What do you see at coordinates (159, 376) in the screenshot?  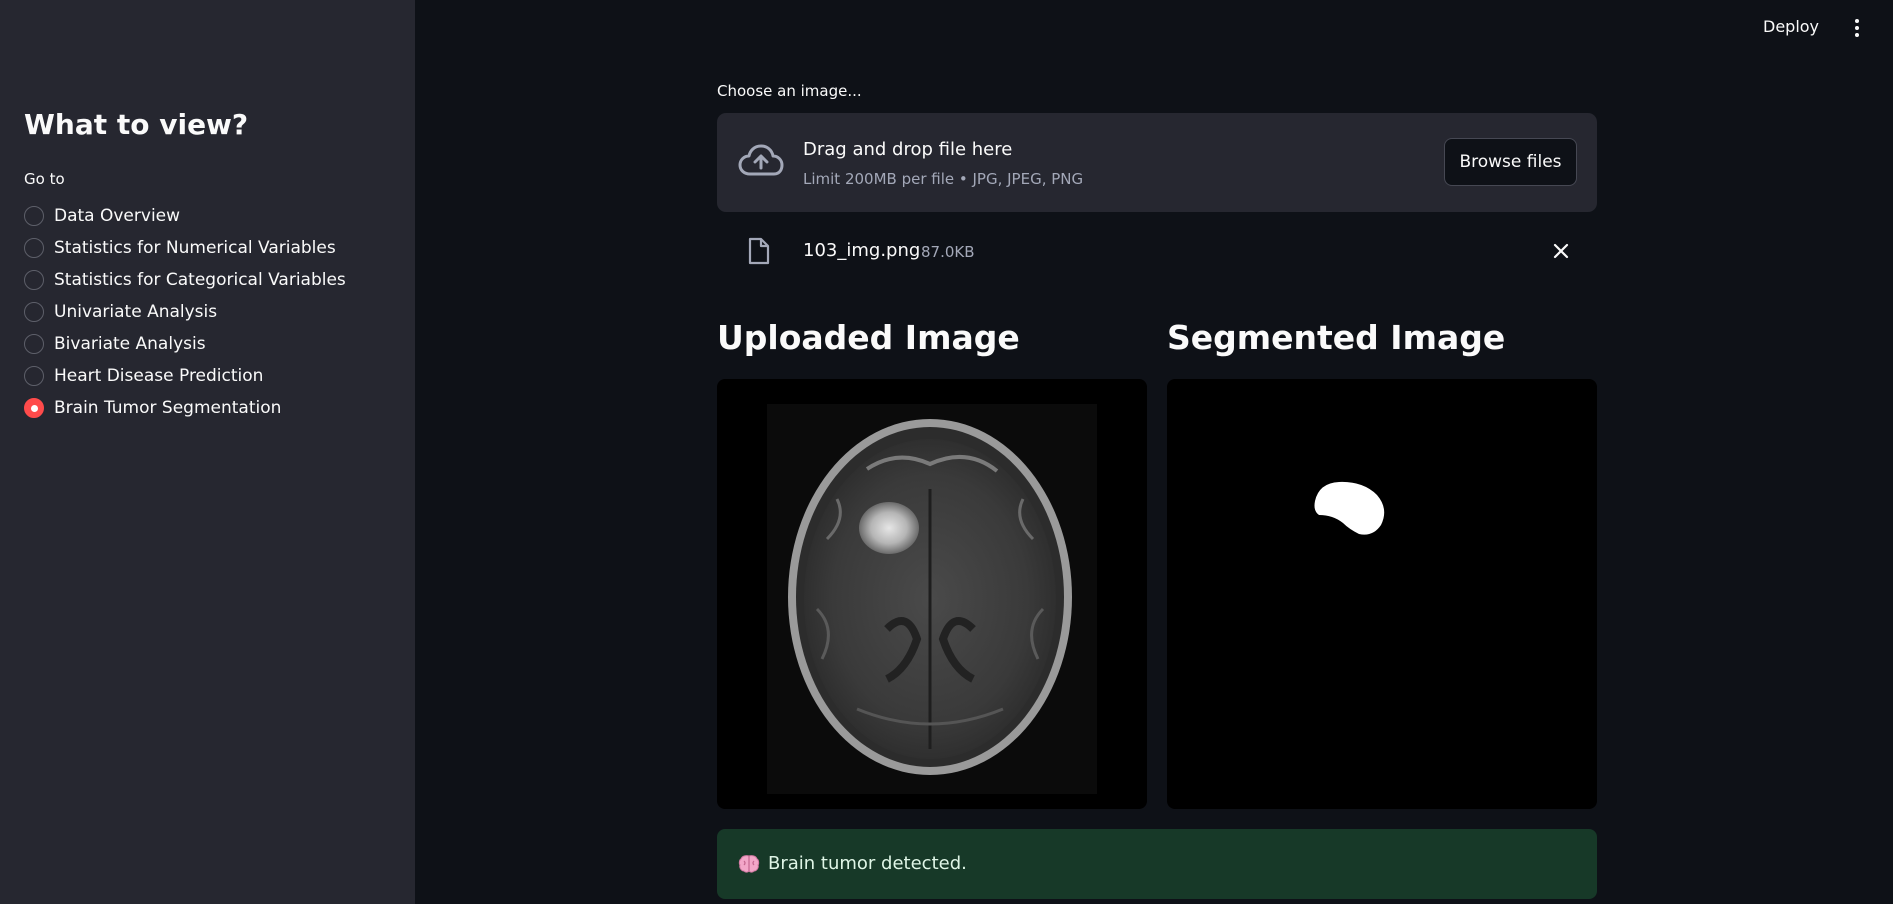 I see `radio-option-label: Heart Disease Prediction` at bounding box center [159, 376].